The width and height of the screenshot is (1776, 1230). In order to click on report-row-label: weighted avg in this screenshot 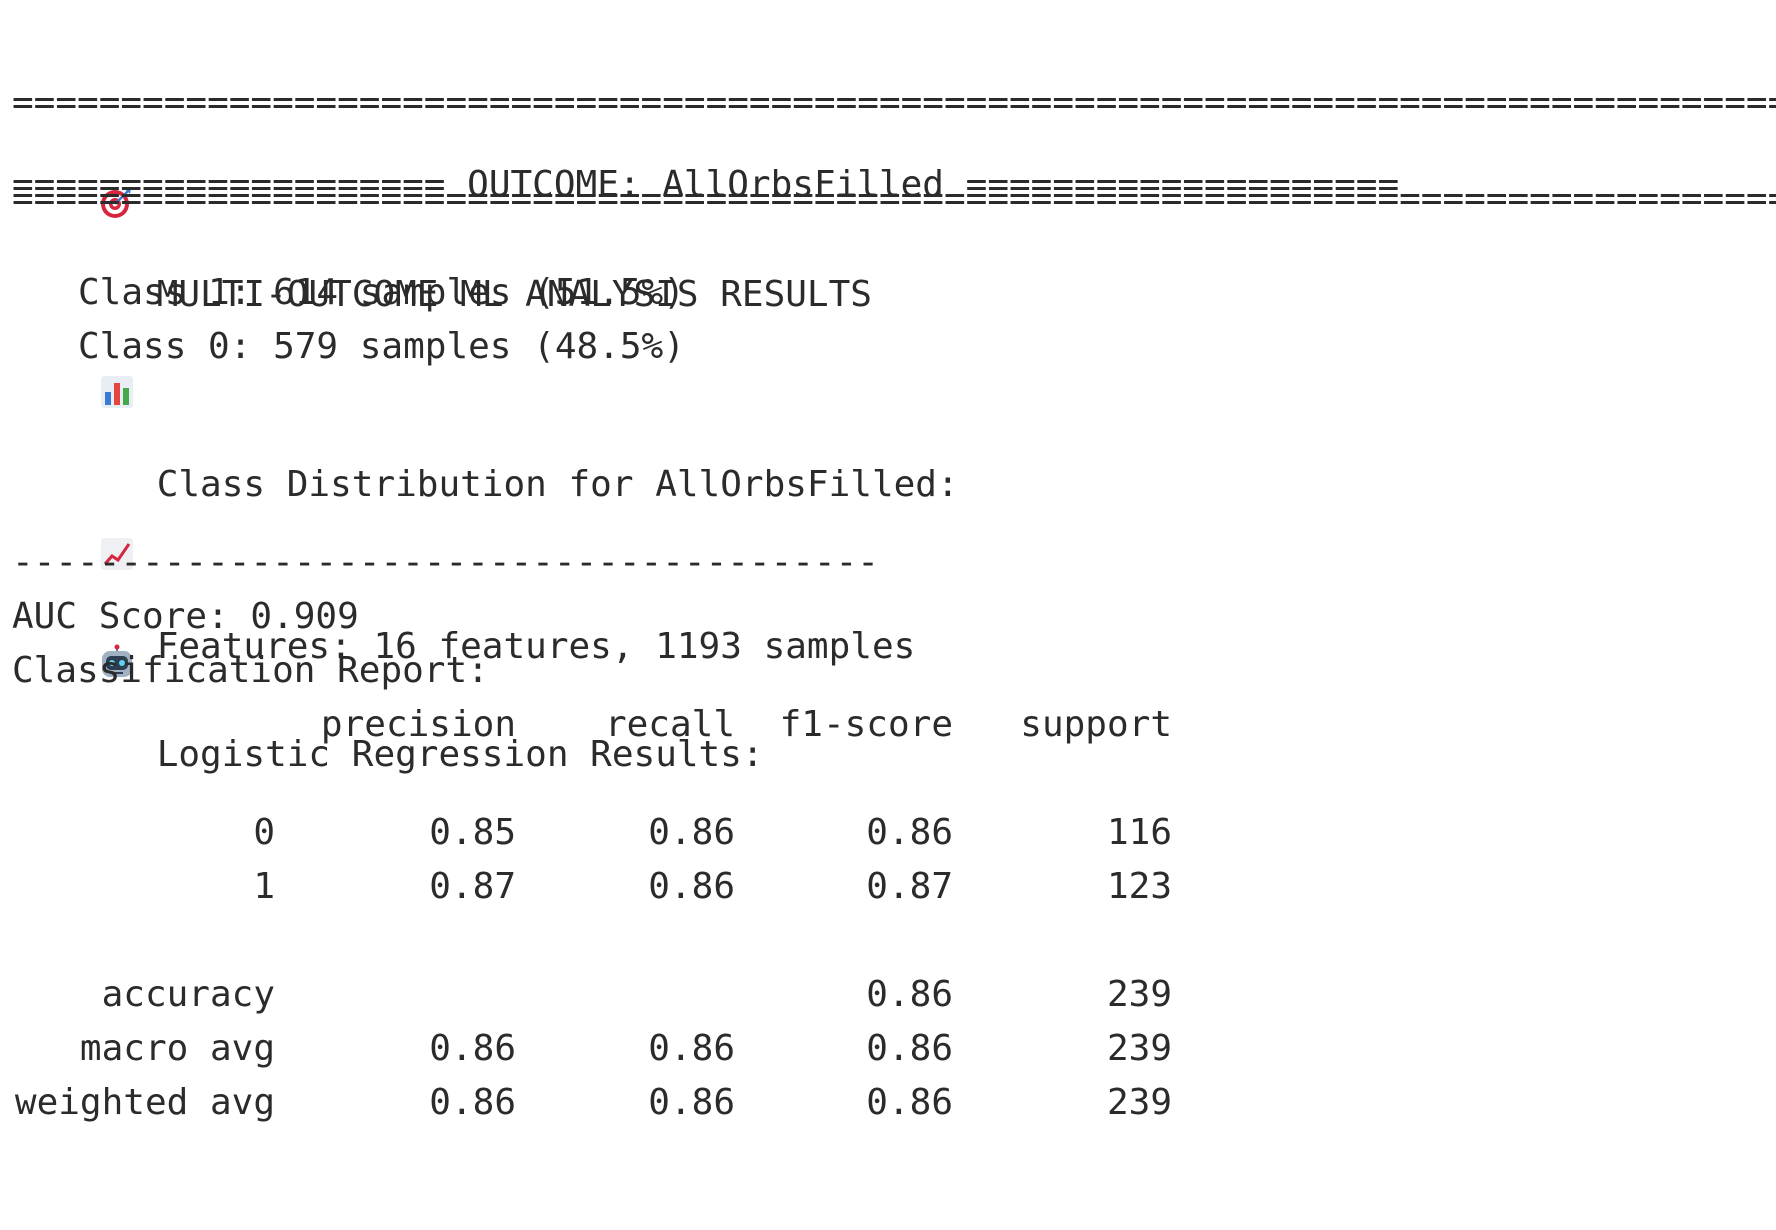, I will do `click(144, 1102)`.